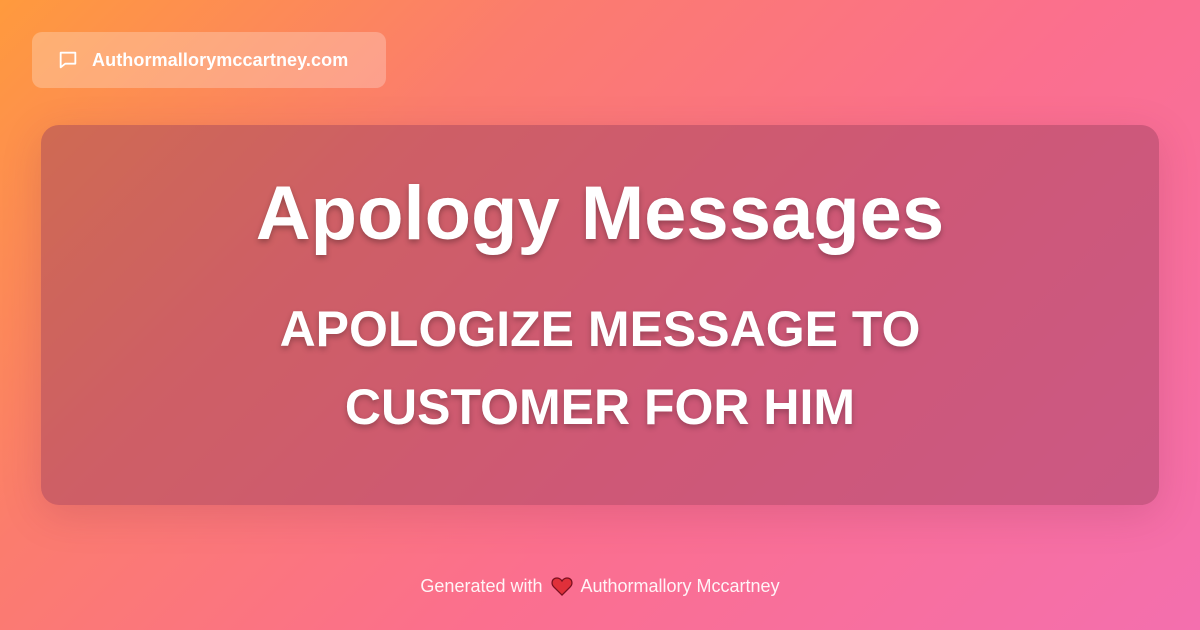  Describe the element at coordinates (68, 60) in the screenshot. I see `chat-bubble-icon` at that location.